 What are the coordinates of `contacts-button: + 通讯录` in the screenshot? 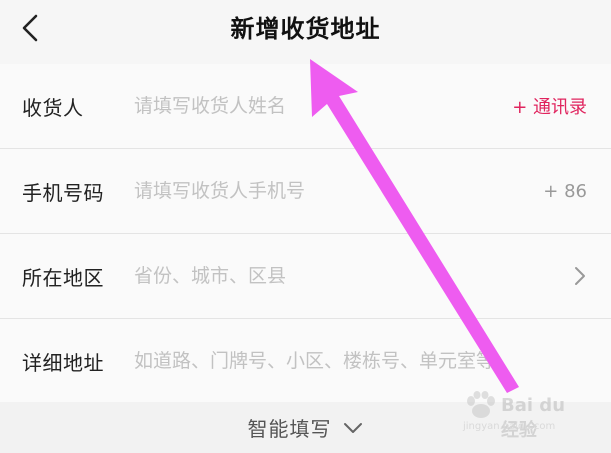 It's located at (549, 106).